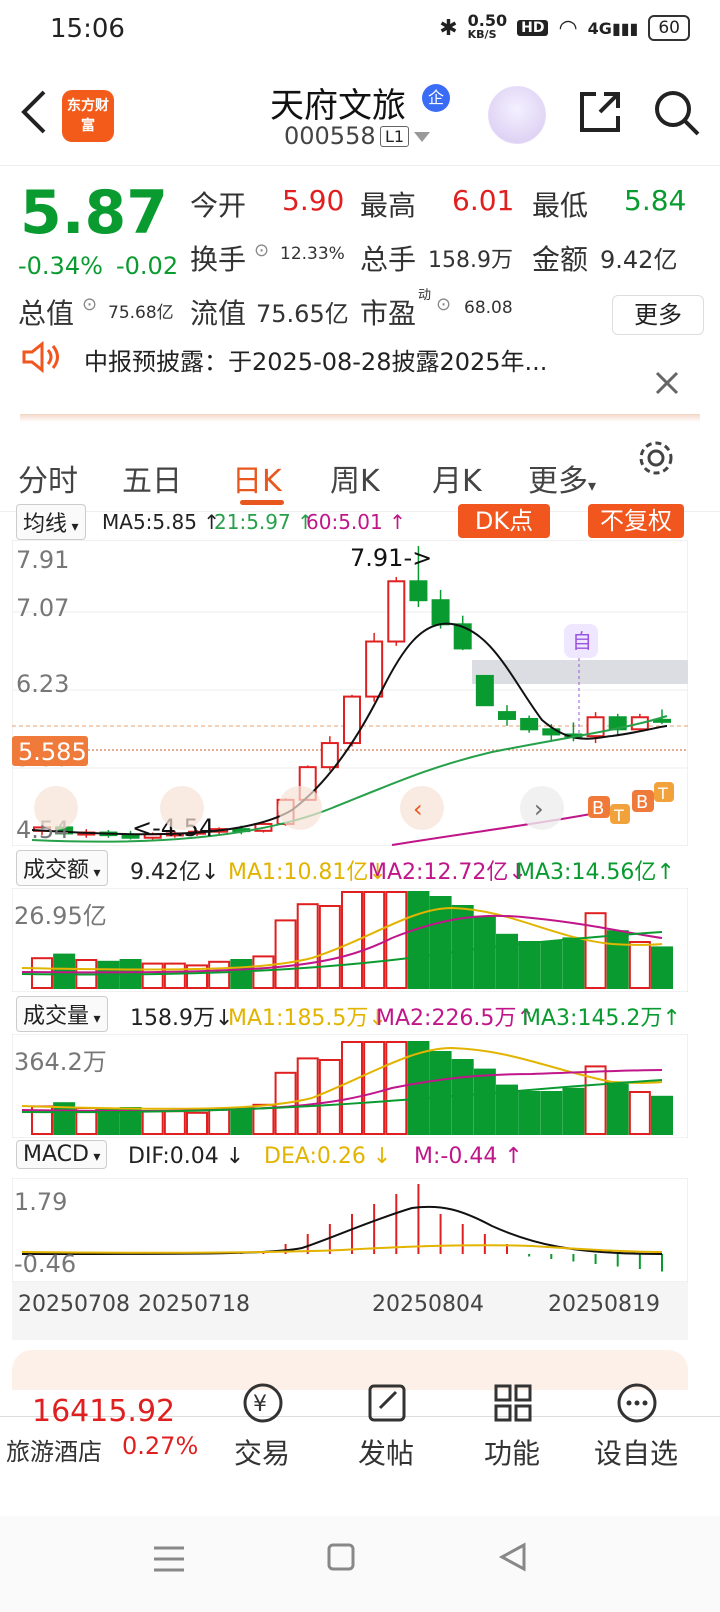 The image size is (720, 1612). I want to click on volume-chart: 364.2万, so click(350, 1086).